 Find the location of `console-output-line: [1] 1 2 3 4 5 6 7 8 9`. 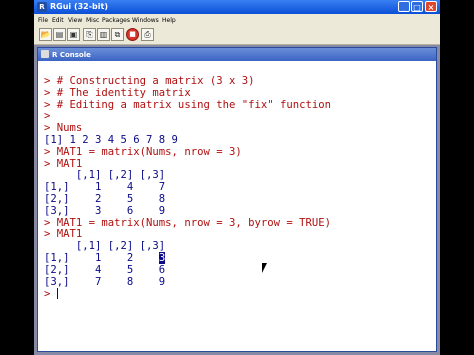

console-output-line: [1] 1 2 3 4 5 6 7 8 9 is located at coordinates (111, 139).